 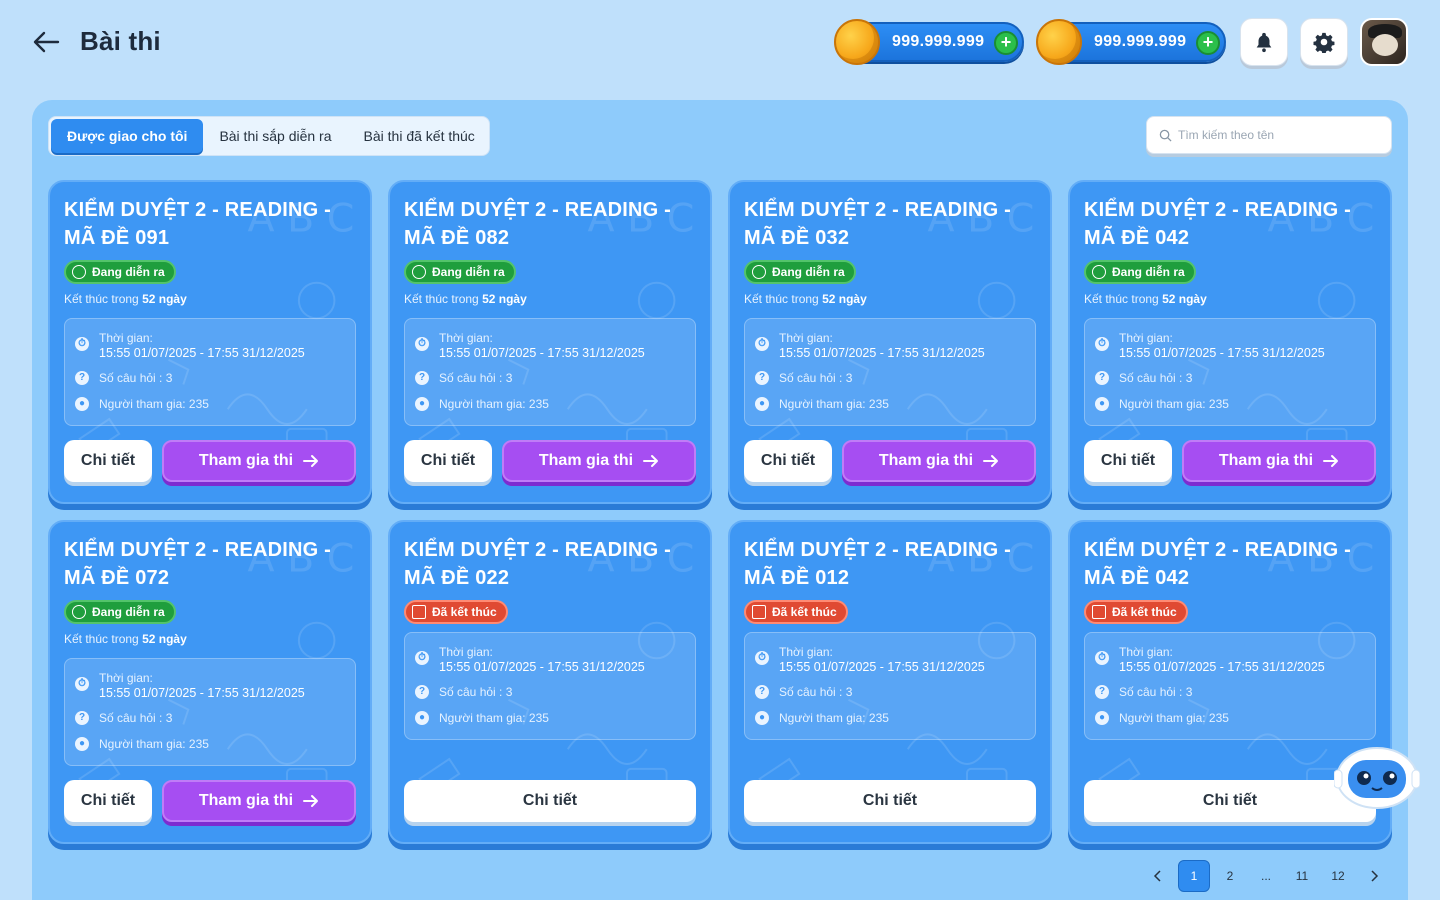 What do you see at coordinates (275, 136) in the screenshot?
I see `tab-upcoming: Bài thi sắp diễn ra` at bounding box center [275, 136].